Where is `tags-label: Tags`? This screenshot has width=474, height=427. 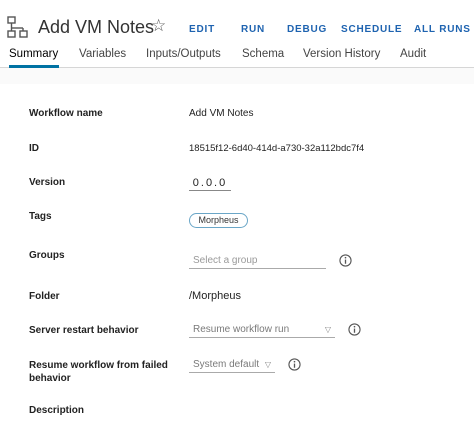 tags-label: Tags is located at coordinates (40, 216).